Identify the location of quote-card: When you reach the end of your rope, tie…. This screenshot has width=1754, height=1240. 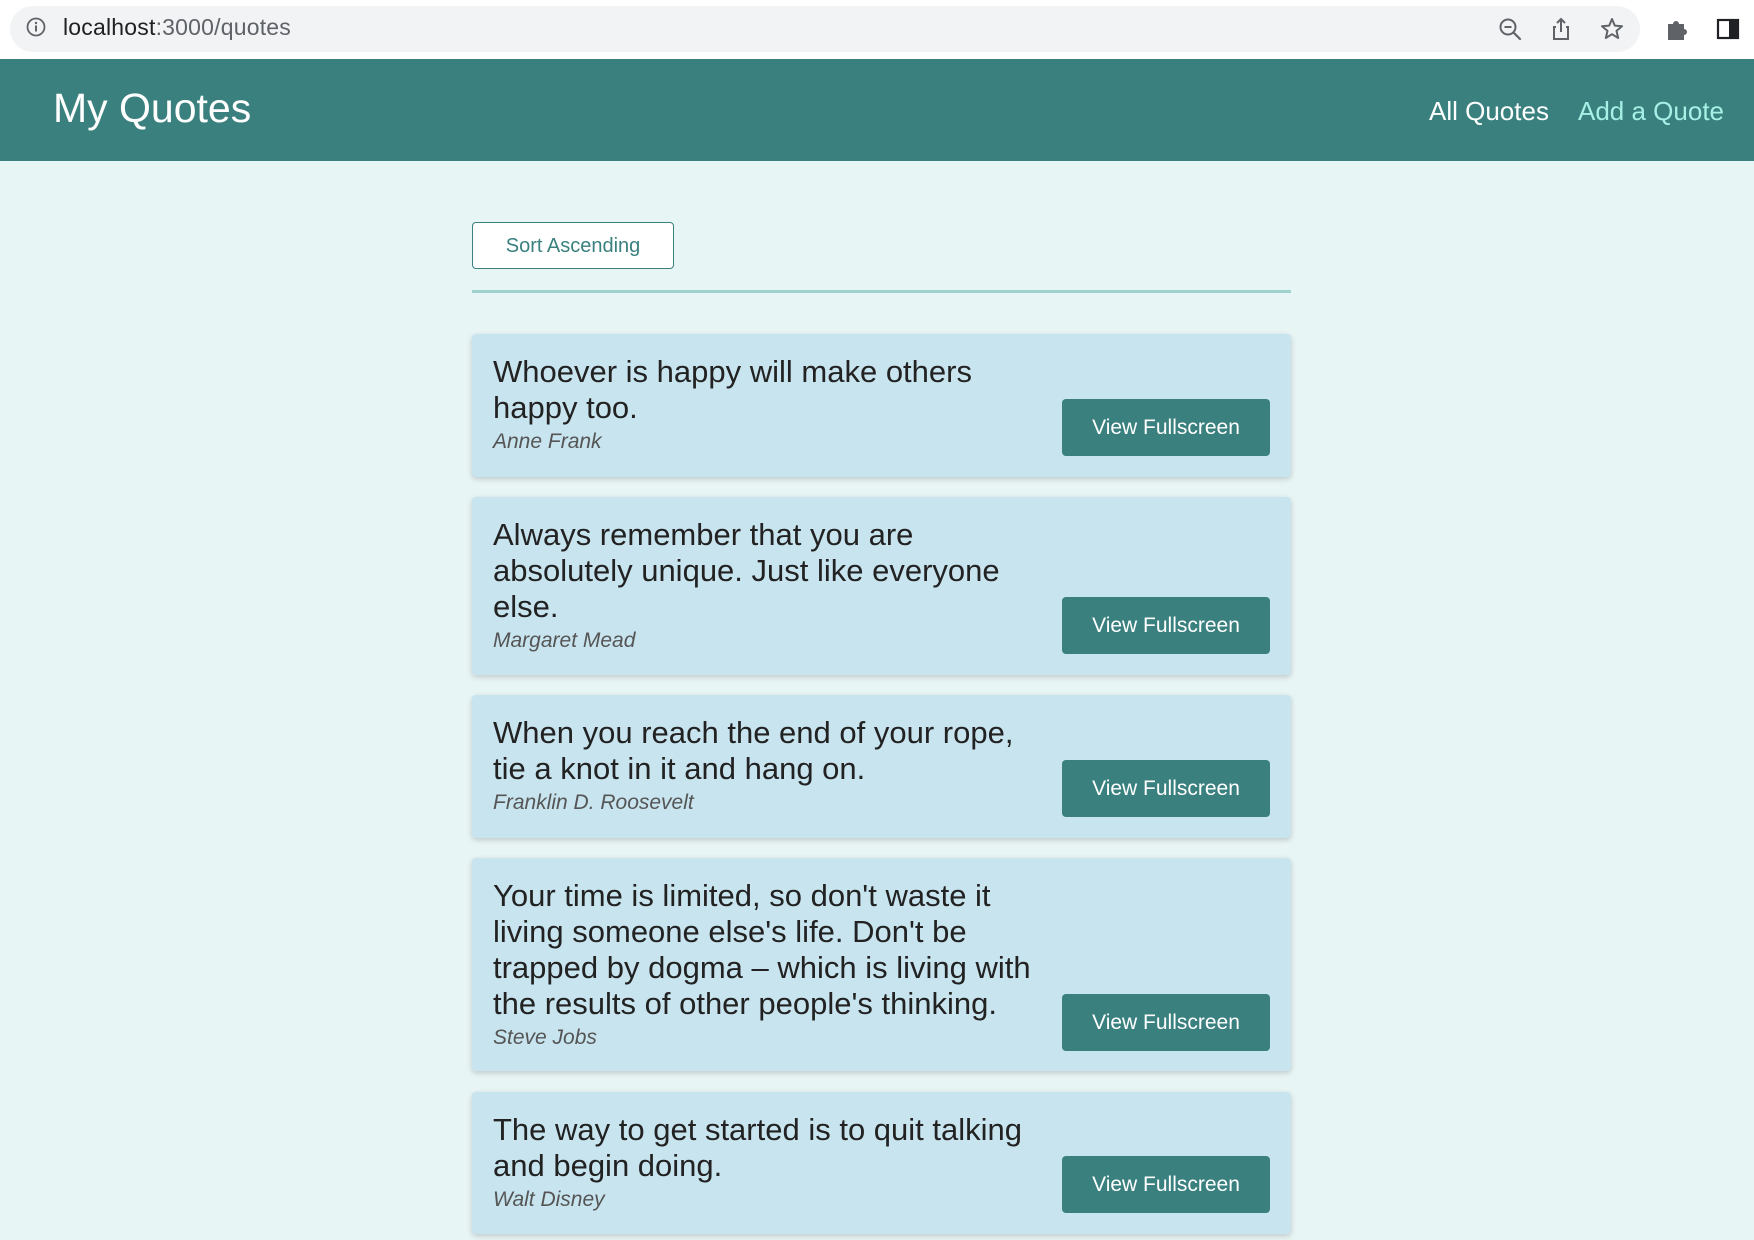
(881, 766).